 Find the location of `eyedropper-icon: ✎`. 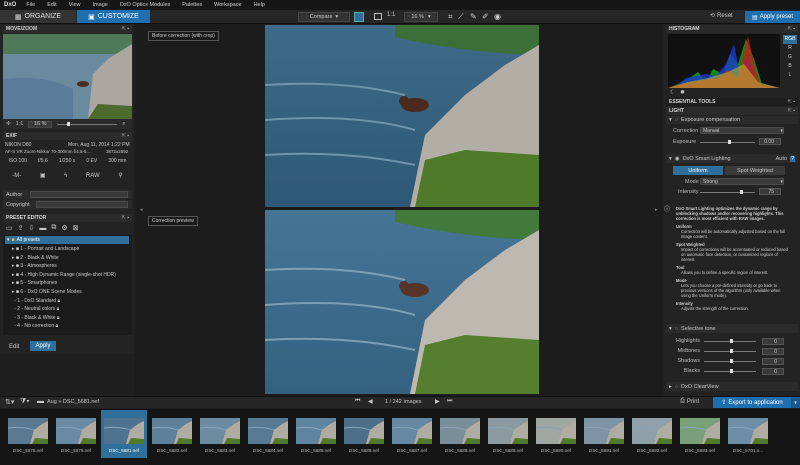

eyedropper-icon: ✎ is located at coordinates (473, 16).